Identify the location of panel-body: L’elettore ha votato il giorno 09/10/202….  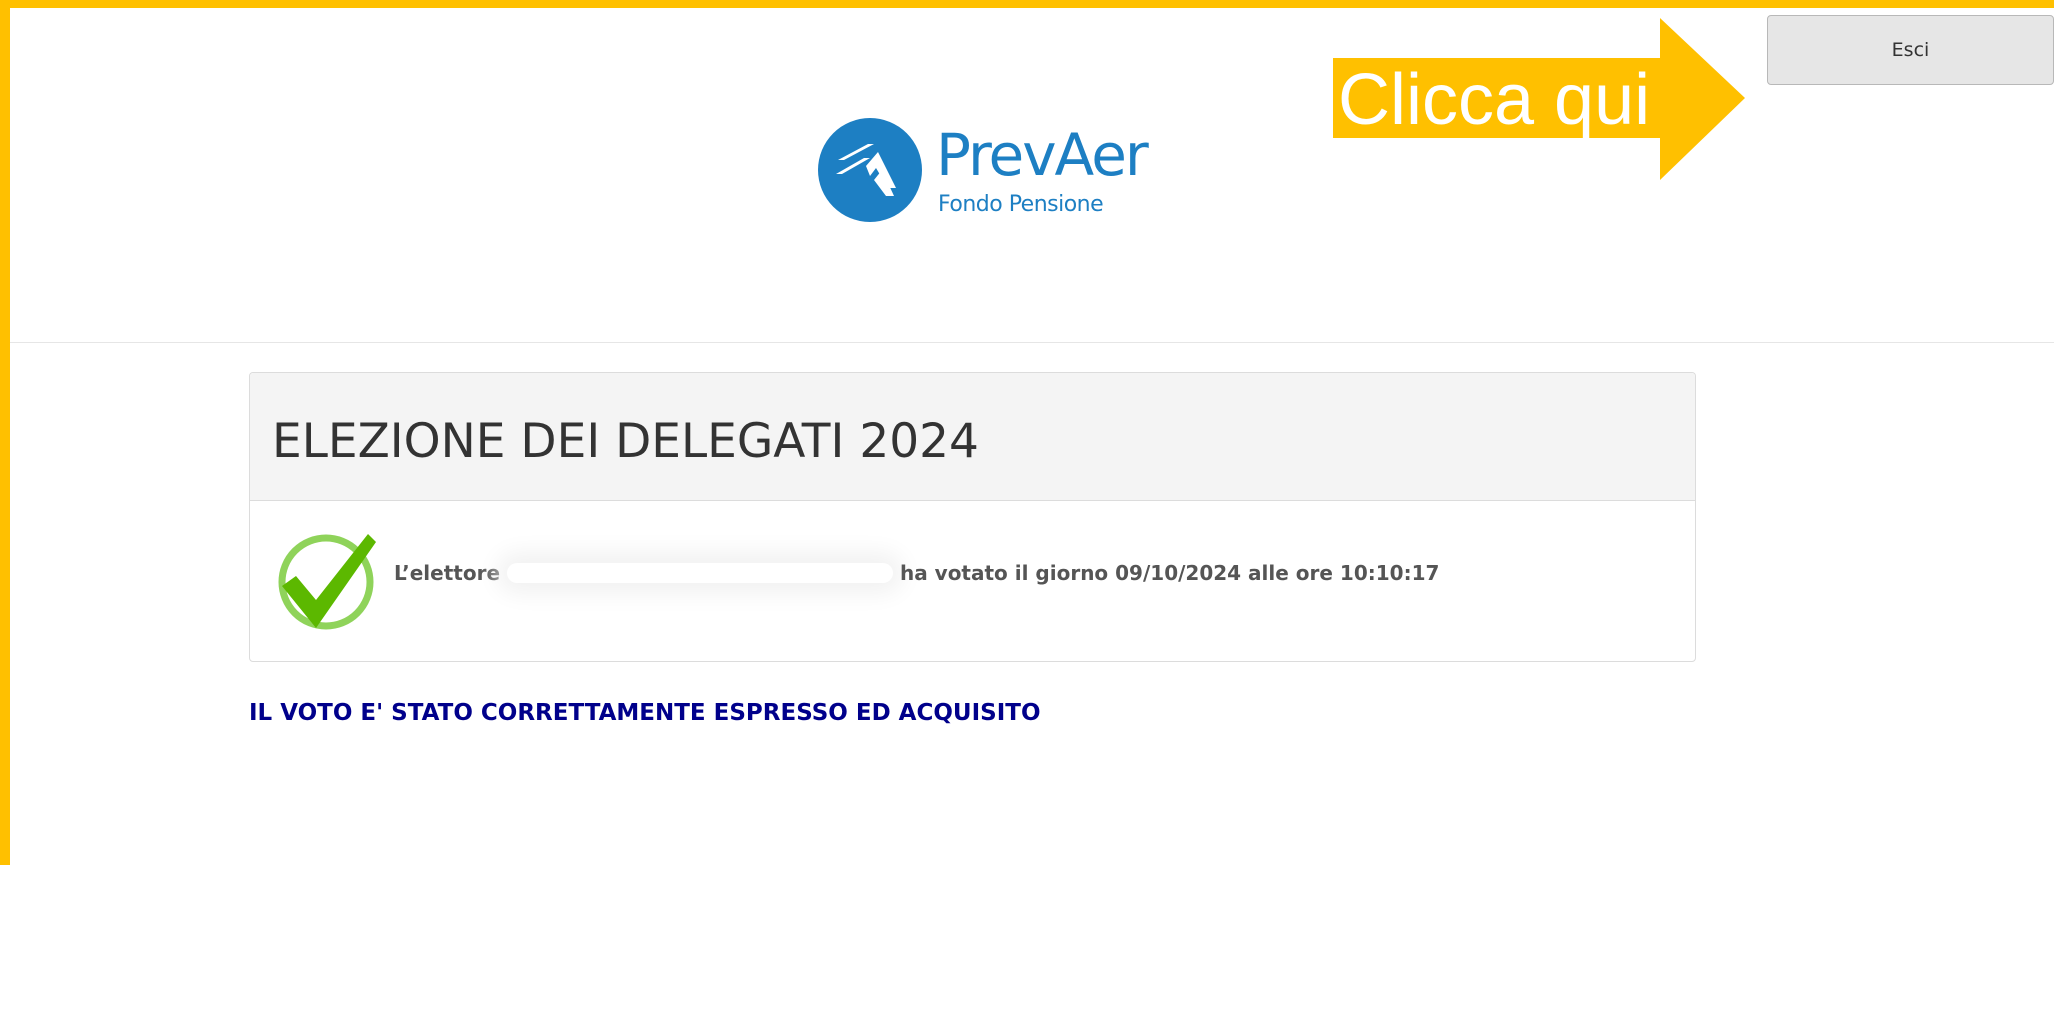
(972, 581).